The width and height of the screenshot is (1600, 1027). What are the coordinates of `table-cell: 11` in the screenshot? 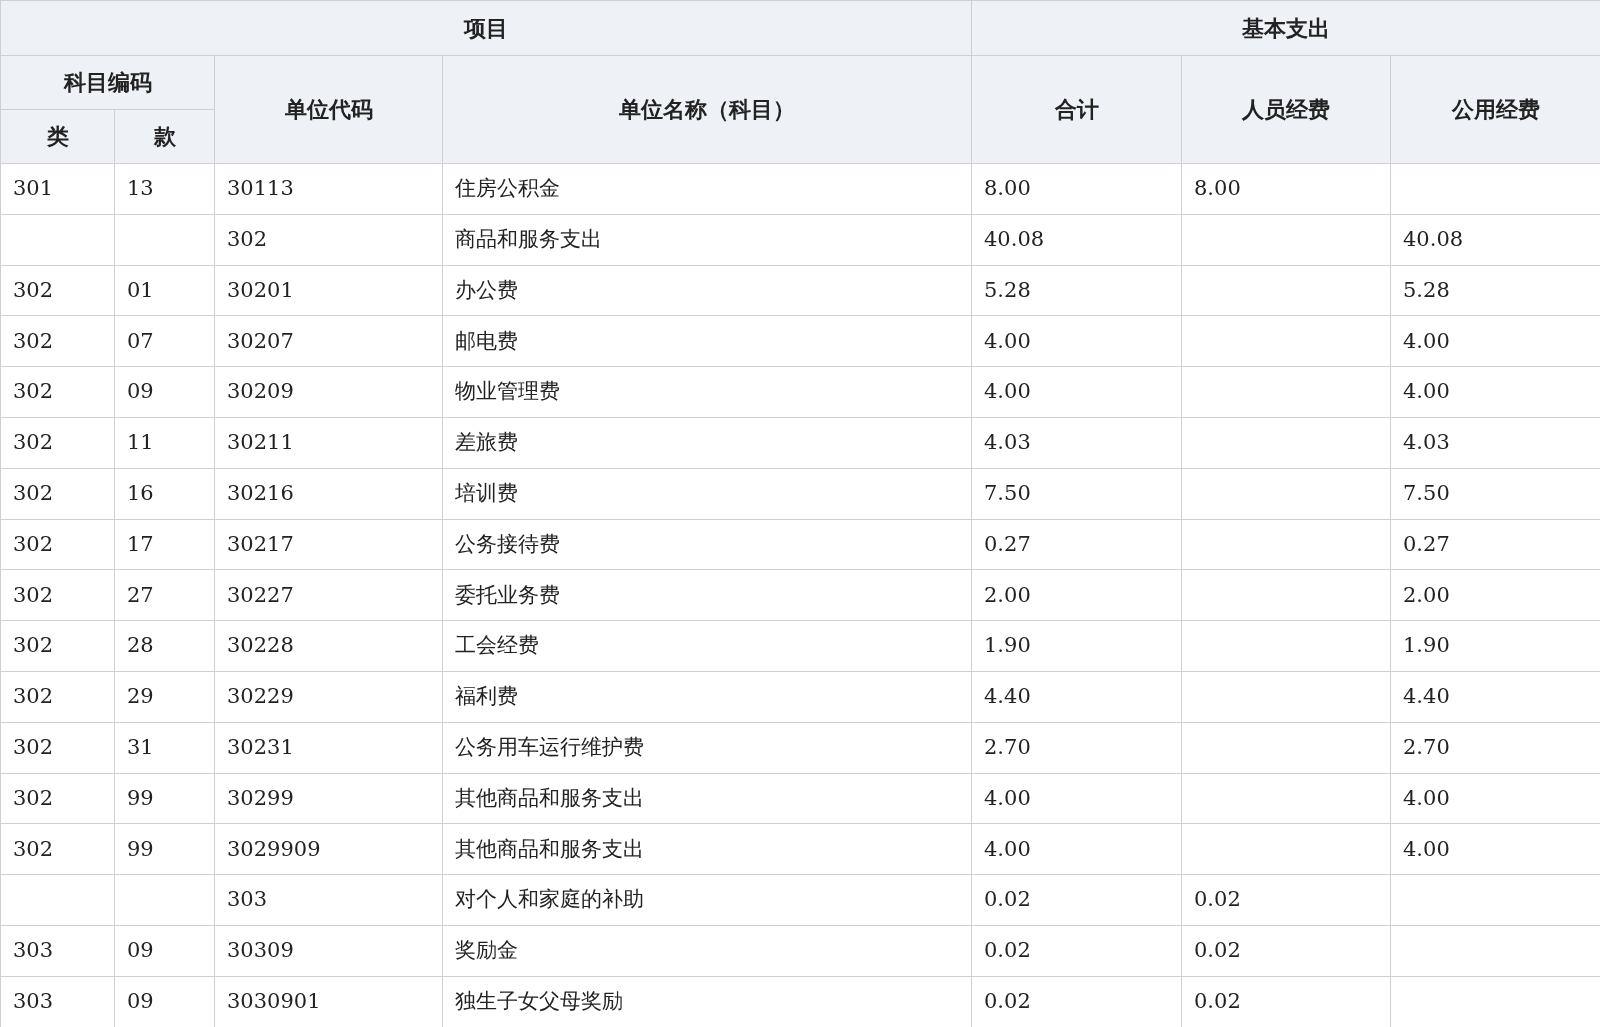 It's located at (164, 443).